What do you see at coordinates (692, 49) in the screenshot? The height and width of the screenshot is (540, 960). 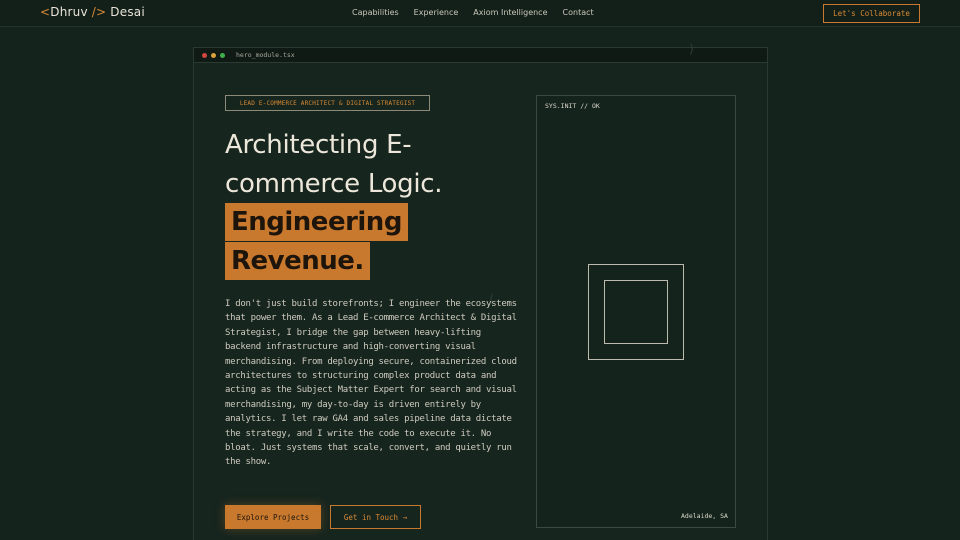 I see `decorative-paren-icon: )` at bounding box center [692, 49].